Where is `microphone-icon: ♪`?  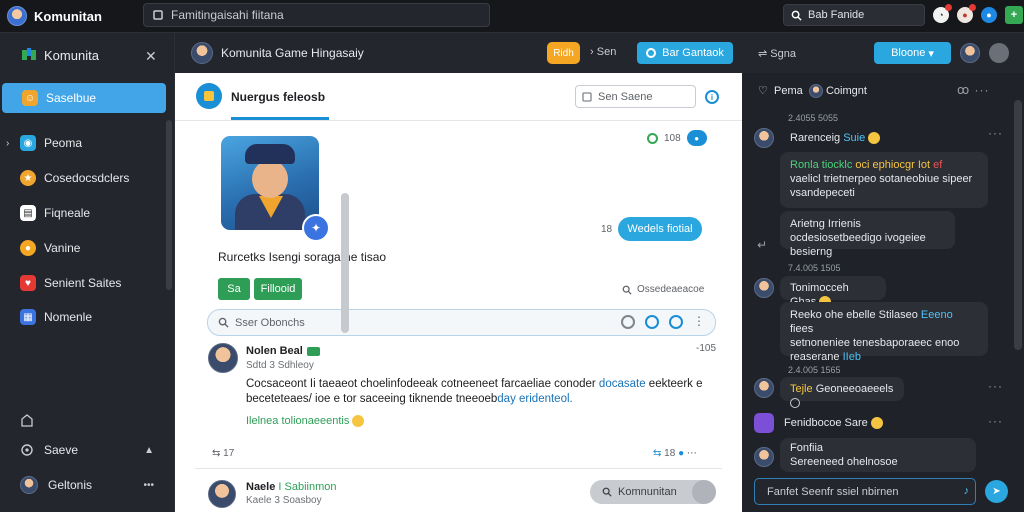
microphone-icon: ♪ is located at coordinates (967, 491).